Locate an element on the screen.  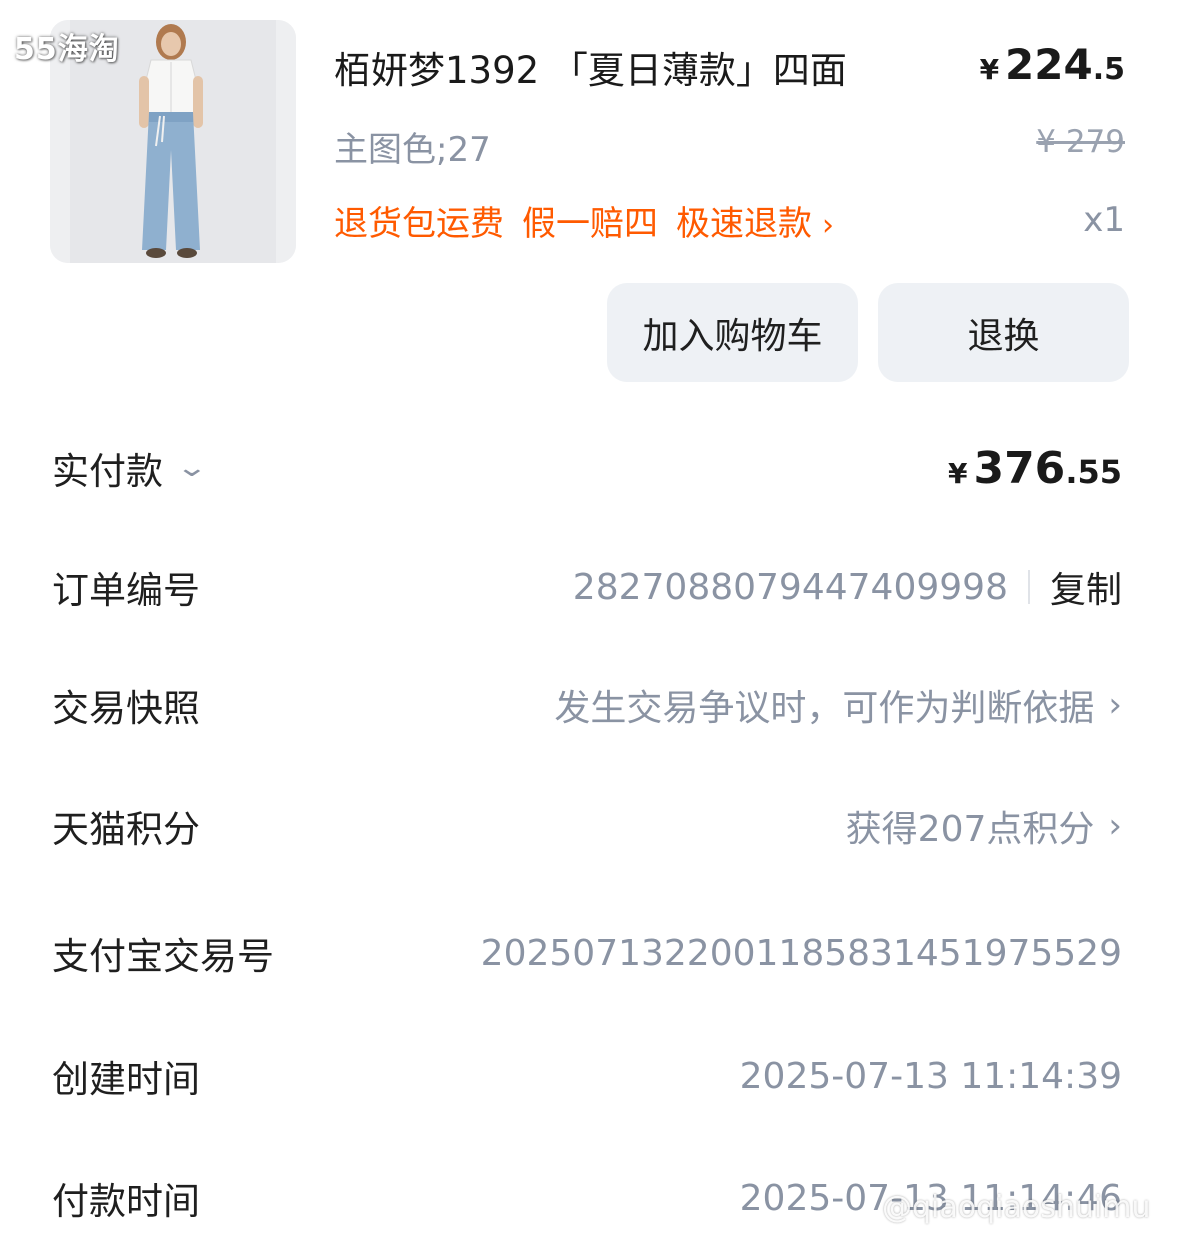
row-trade-snapshot: 交易快照 发生交易争议时，可作为判断依据 › is located at coordinates (587, 705).